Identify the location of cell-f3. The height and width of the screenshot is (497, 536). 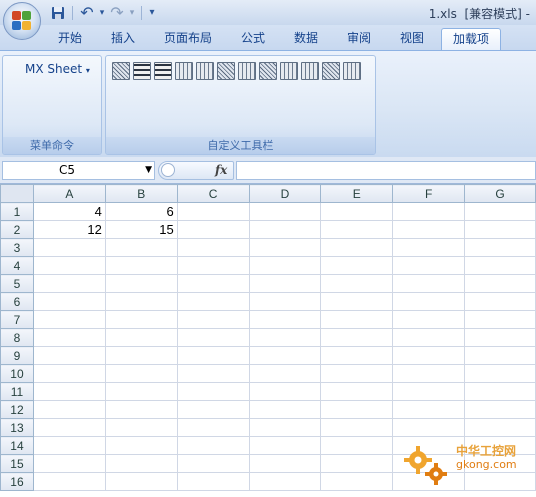
(429, 247).